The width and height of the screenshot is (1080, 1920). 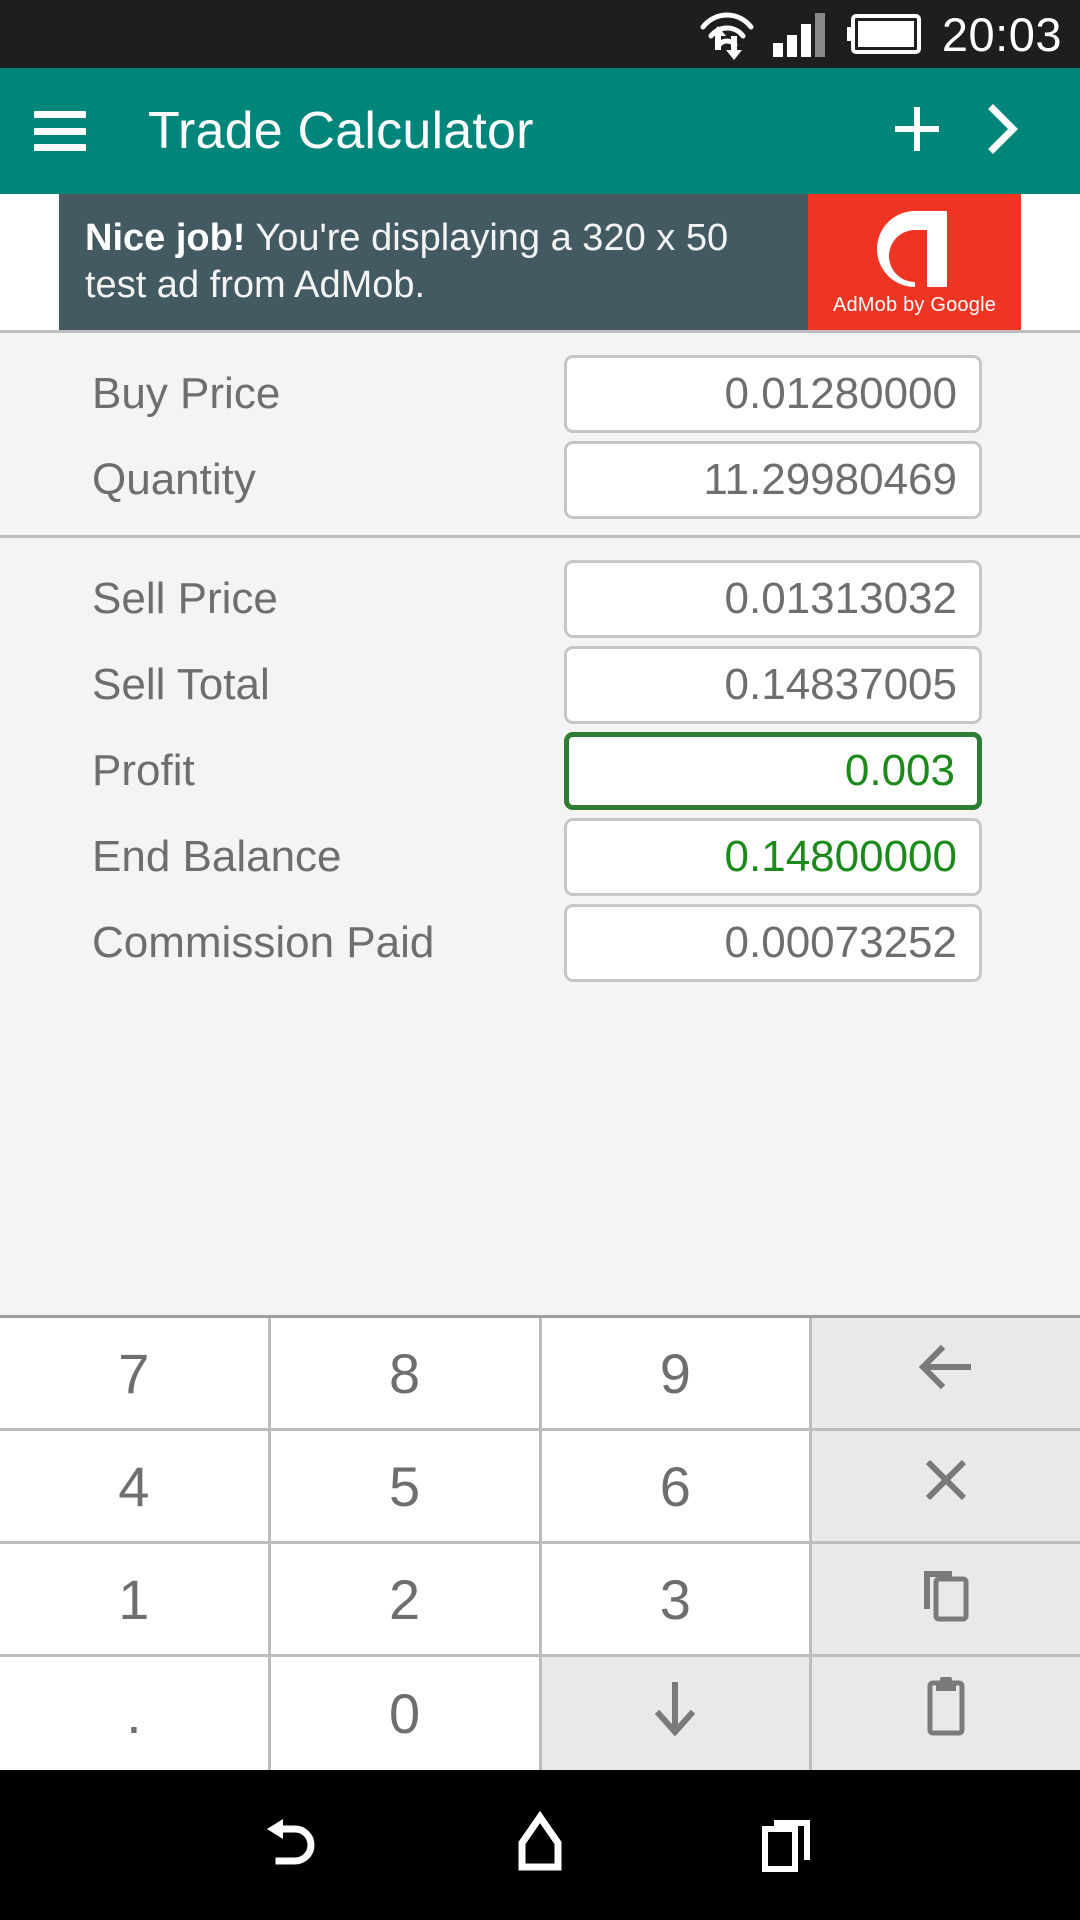 I want to click on paste-icon, so click(x=946, y=1713).